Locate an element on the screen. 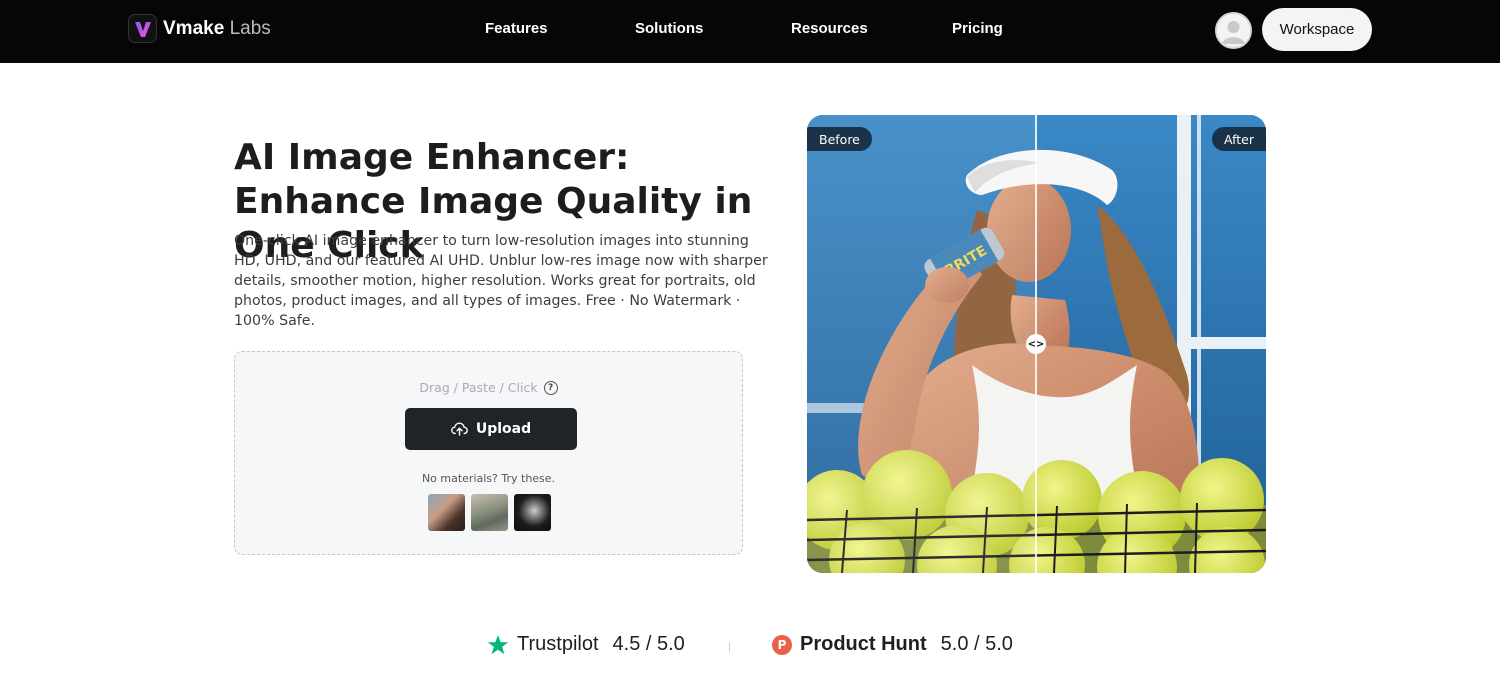 This screenshot has height=699, width=1500. compare-slider-handle-icon: <> is located at coordinates (1036, 344).